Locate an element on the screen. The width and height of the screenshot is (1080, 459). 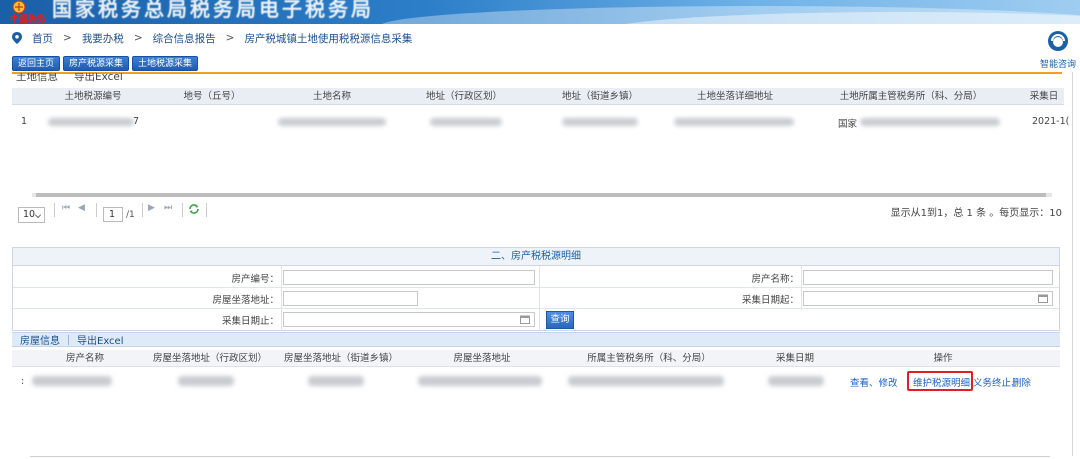
query-button: 查询 is located at coordinates (560, 320).